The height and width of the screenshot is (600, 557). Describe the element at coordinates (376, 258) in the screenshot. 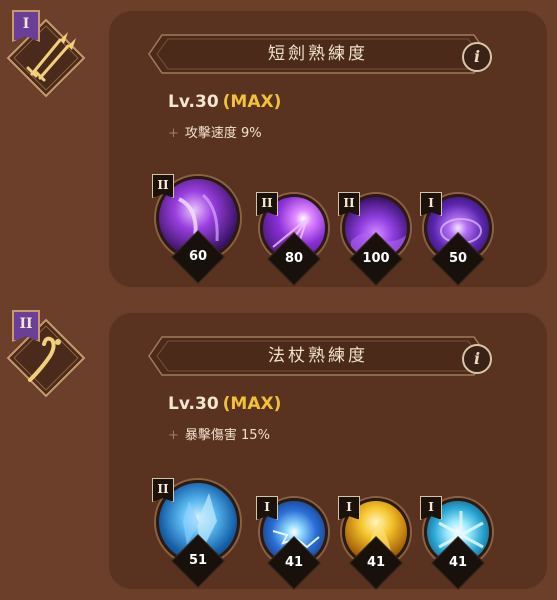

I see `skill-count: 100` at that location.